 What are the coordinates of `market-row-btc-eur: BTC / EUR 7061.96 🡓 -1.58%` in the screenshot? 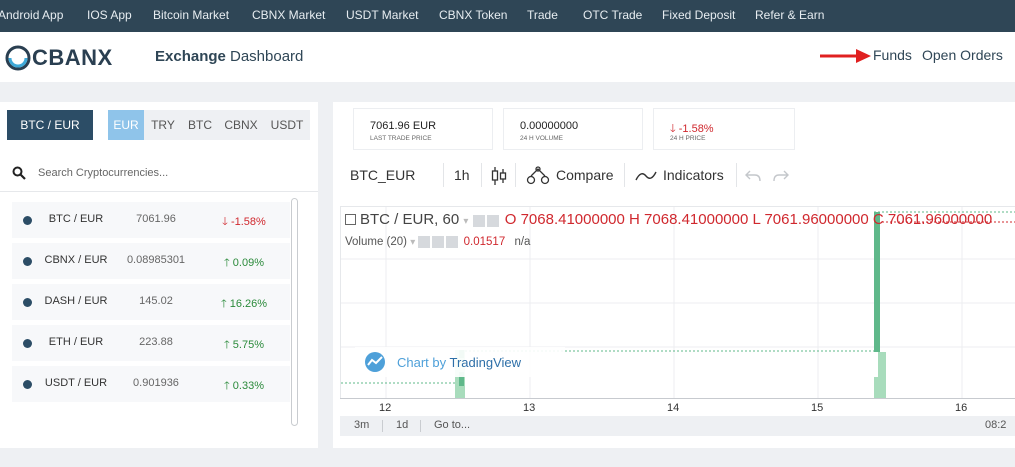 It's located at (151, 220).